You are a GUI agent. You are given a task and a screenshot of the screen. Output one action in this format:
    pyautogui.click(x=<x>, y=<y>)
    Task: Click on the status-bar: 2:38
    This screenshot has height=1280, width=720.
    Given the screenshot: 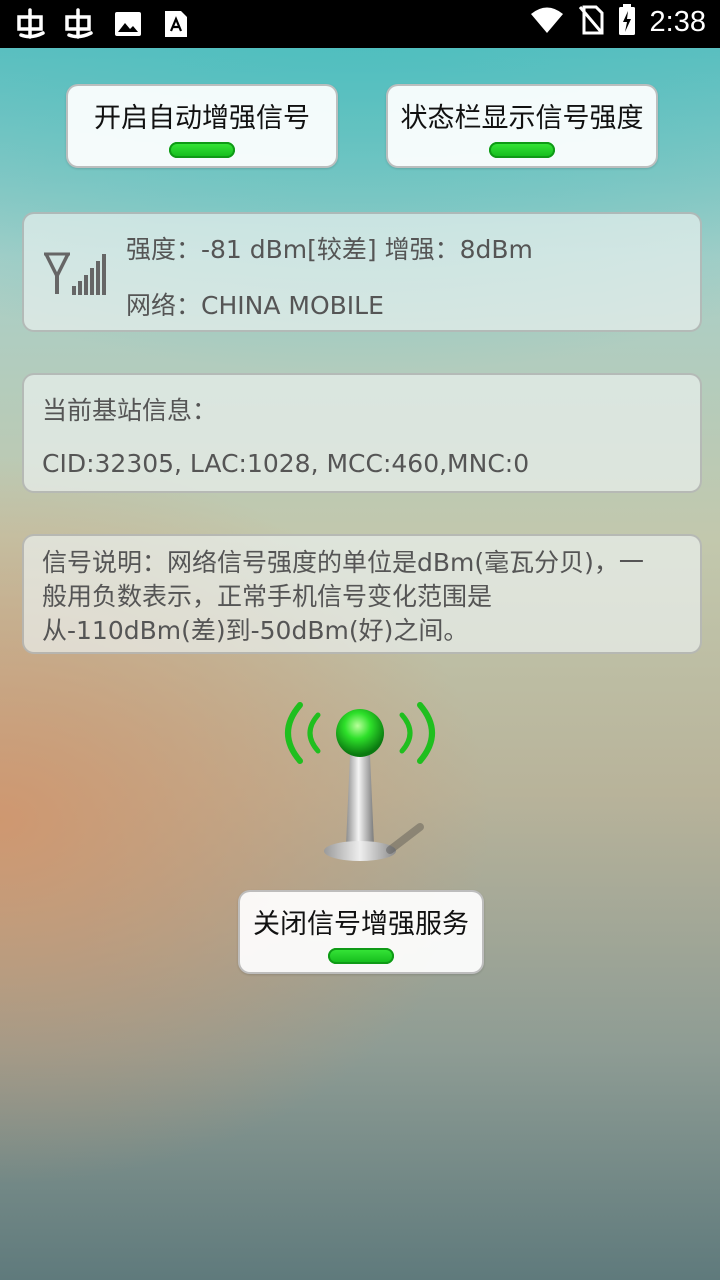 What is the action you would take?
    pyautogui.click(x=360, y=24)
    